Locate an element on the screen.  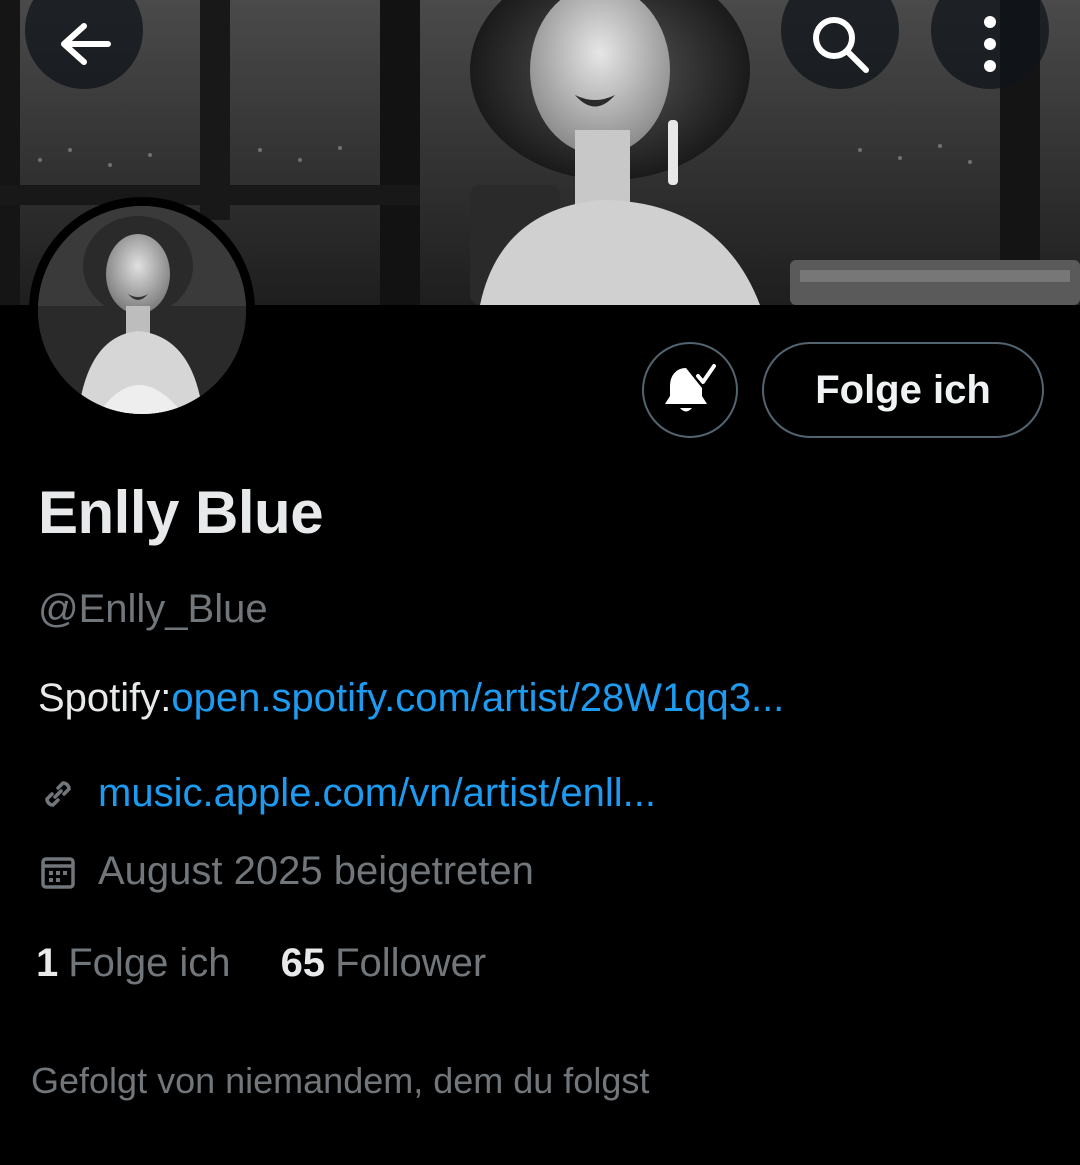
arrow-left-icon is located at coordinates (86, 44).